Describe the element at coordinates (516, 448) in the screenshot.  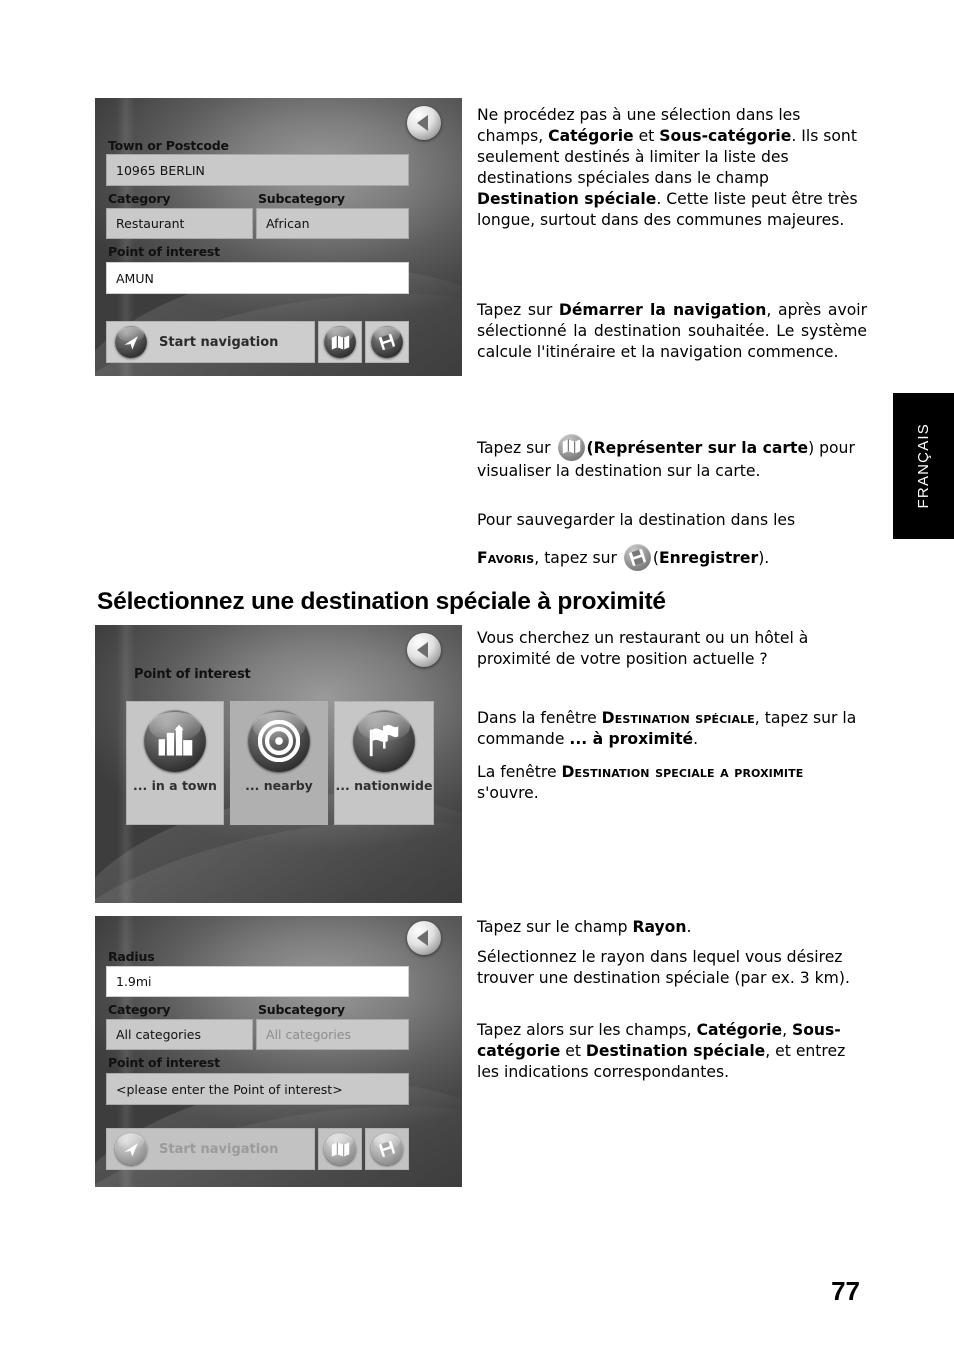
I see `p3-part-a: Tapez sur` at that location.